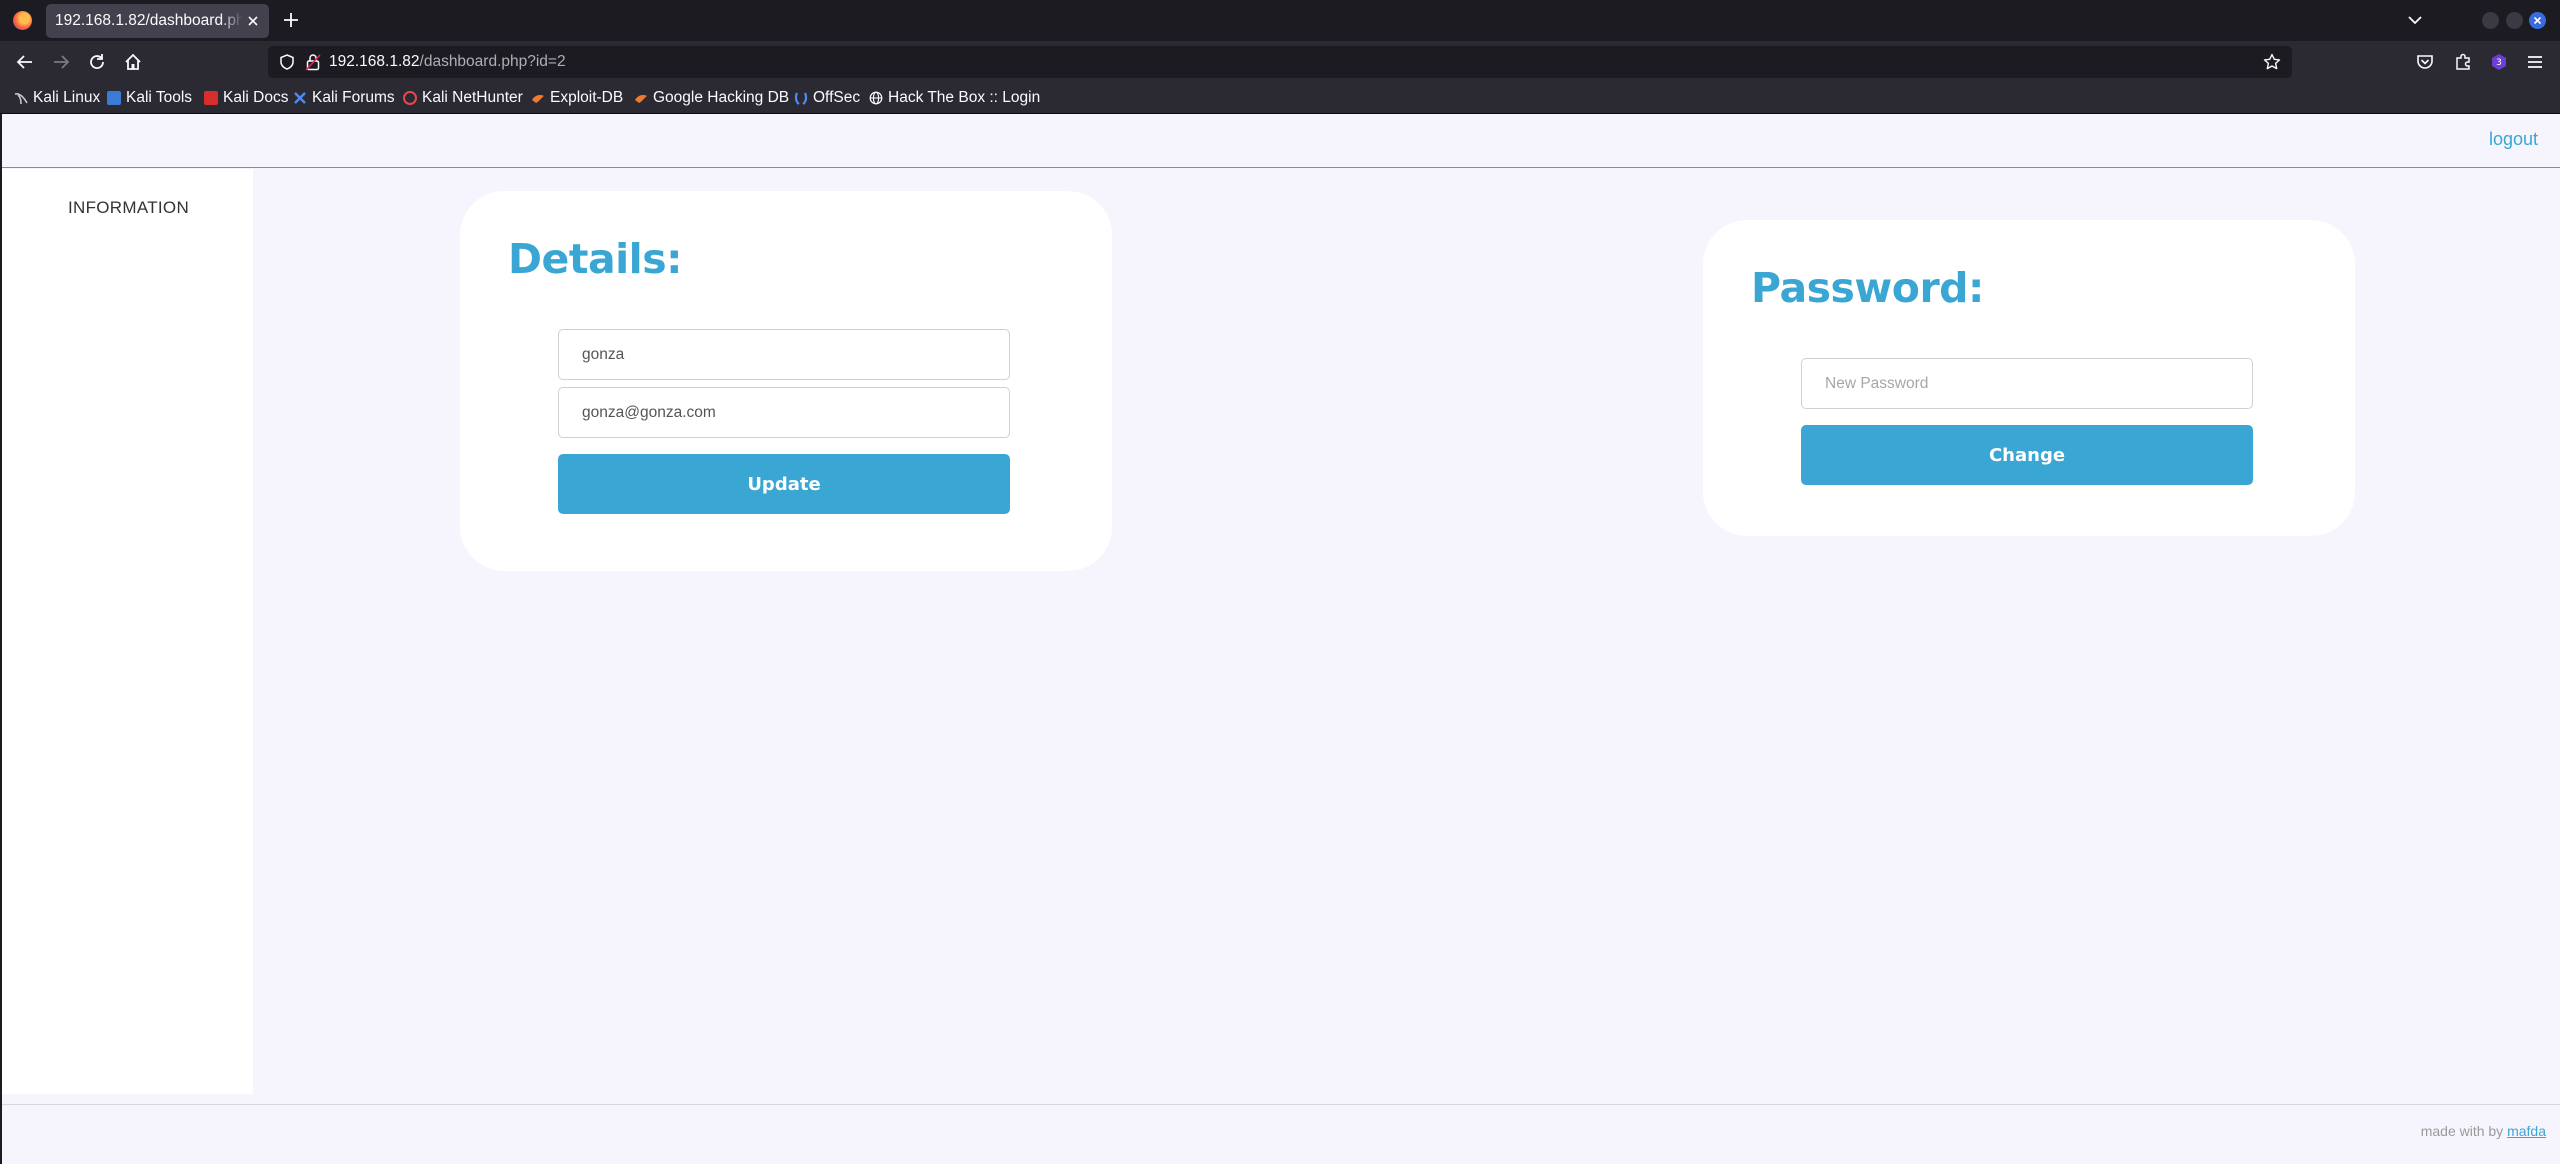 The width and height of the screenshot is (2560, 1164). I want to click on change-button: Change, so click(2027, 455).